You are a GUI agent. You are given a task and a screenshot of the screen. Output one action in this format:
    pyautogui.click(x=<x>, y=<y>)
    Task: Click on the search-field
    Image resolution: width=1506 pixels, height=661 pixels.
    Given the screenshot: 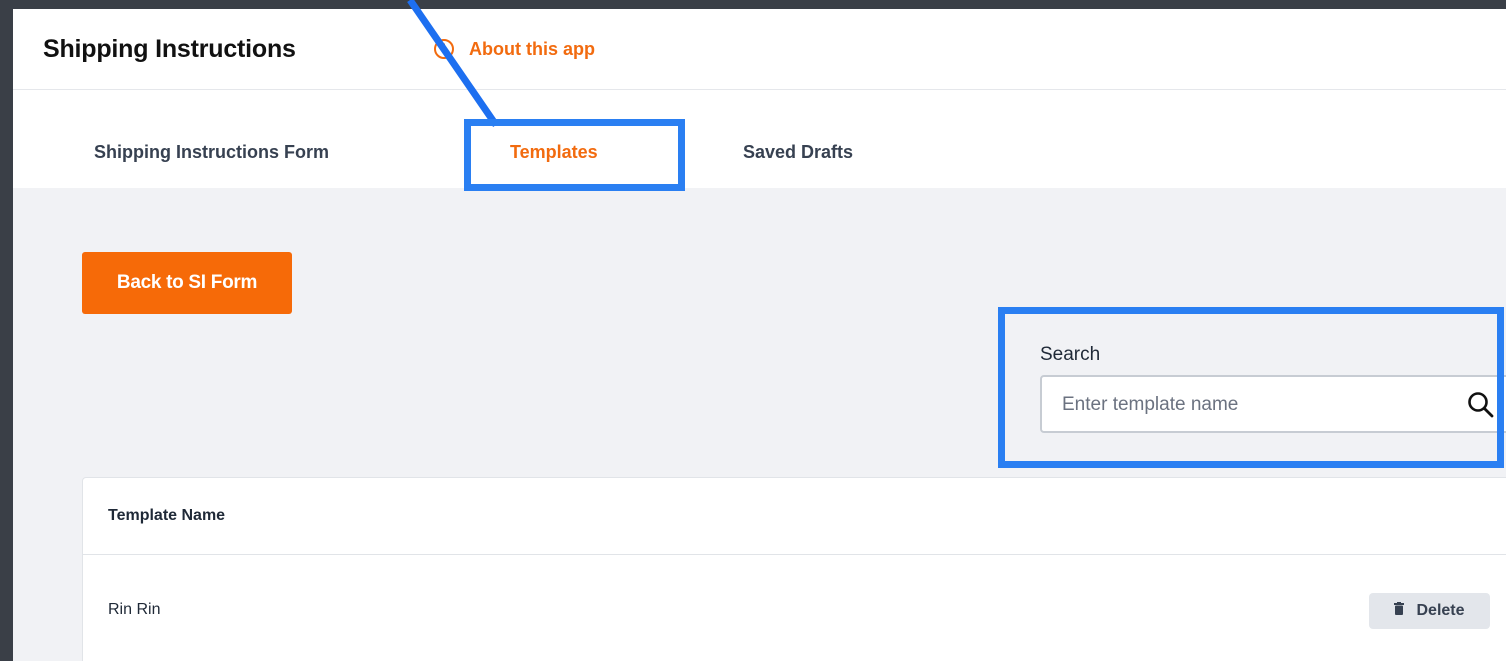 What is the action you would take?
    pyautogui.click(x=1273, y=404)
    